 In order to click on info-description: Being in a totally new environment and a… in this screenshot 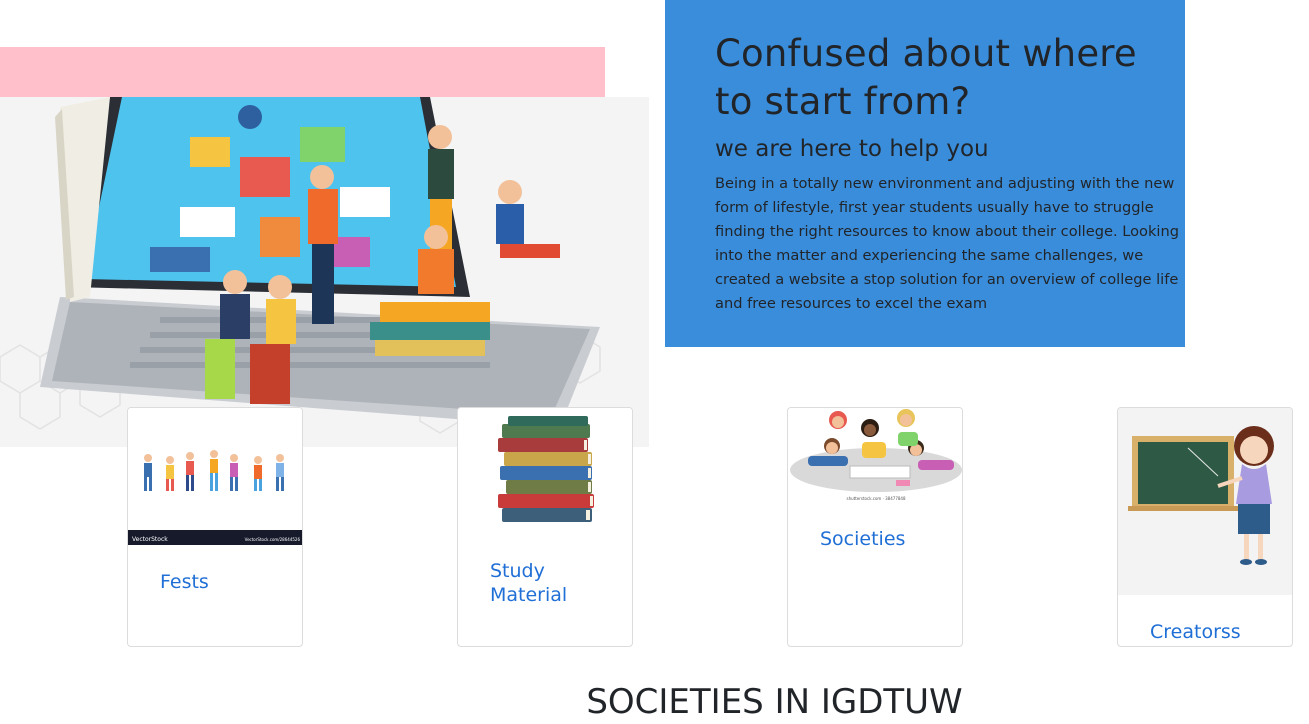, I will do `click(947, 243)`.